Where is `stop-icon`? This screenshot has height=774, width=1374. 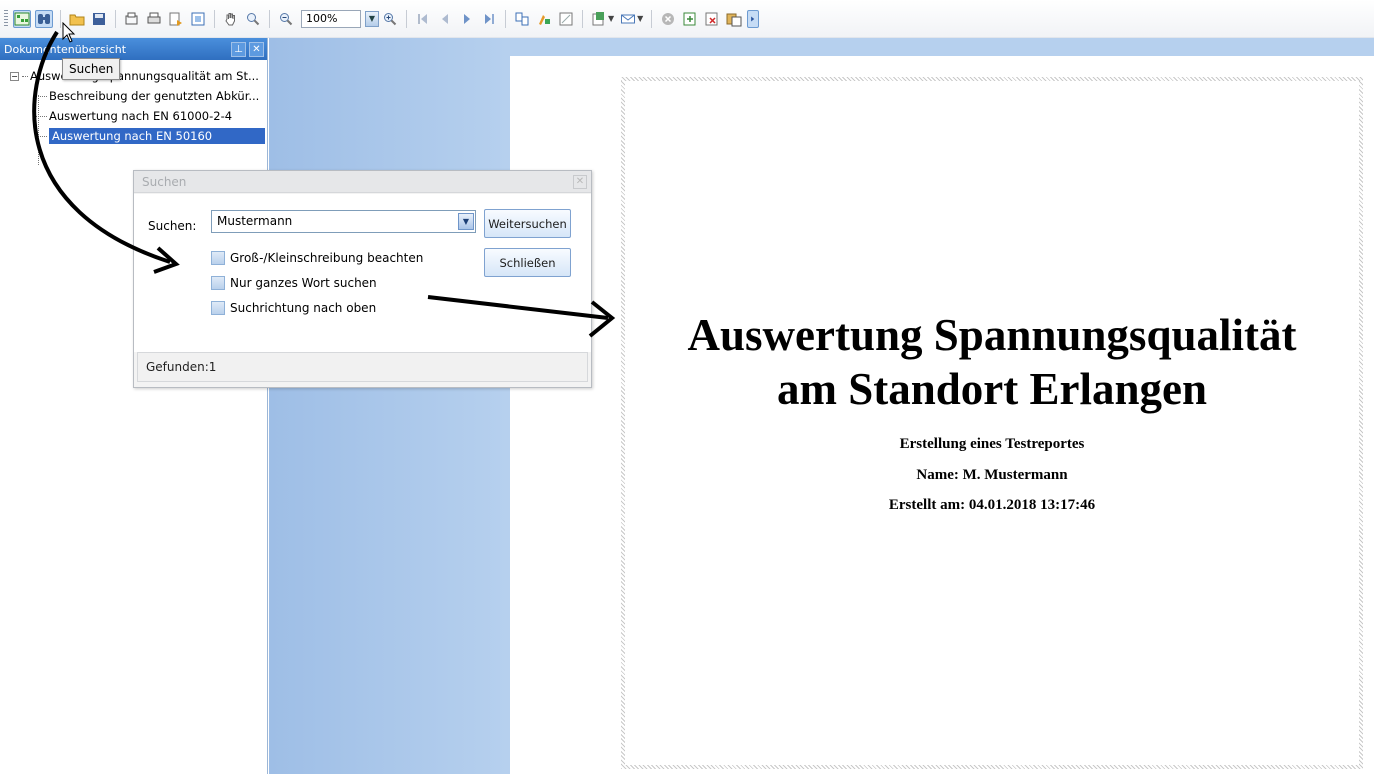
stop-icon is located at coordinates (668, 19).